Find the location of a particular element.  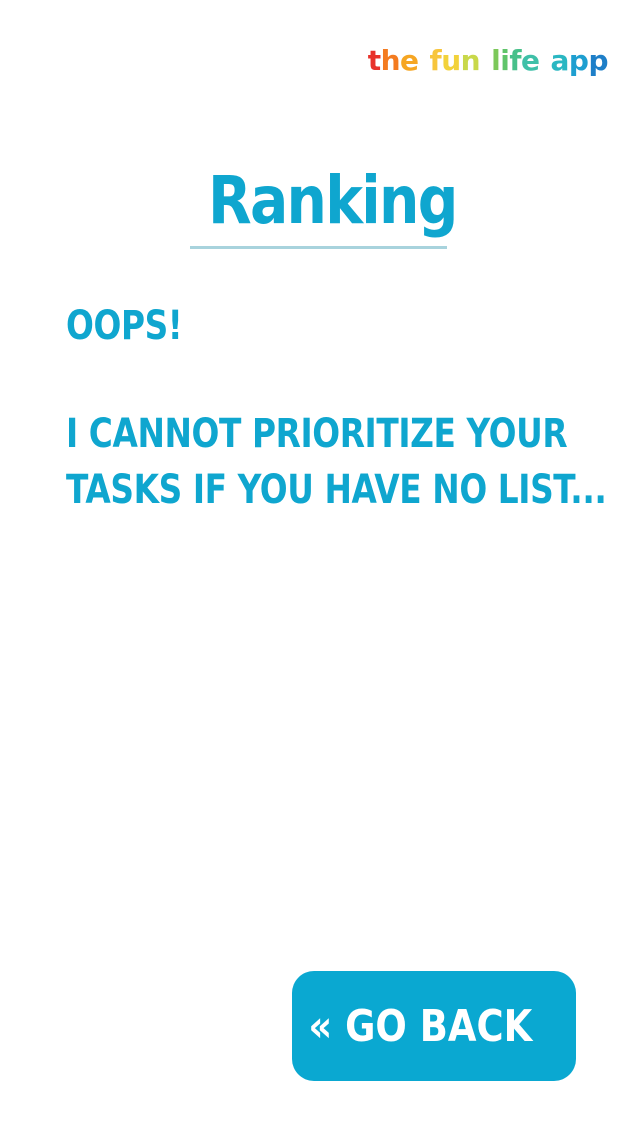

error-message-line-1: I CANNOT PRIORITIZE YOUR is located at coordinates (317, 434).